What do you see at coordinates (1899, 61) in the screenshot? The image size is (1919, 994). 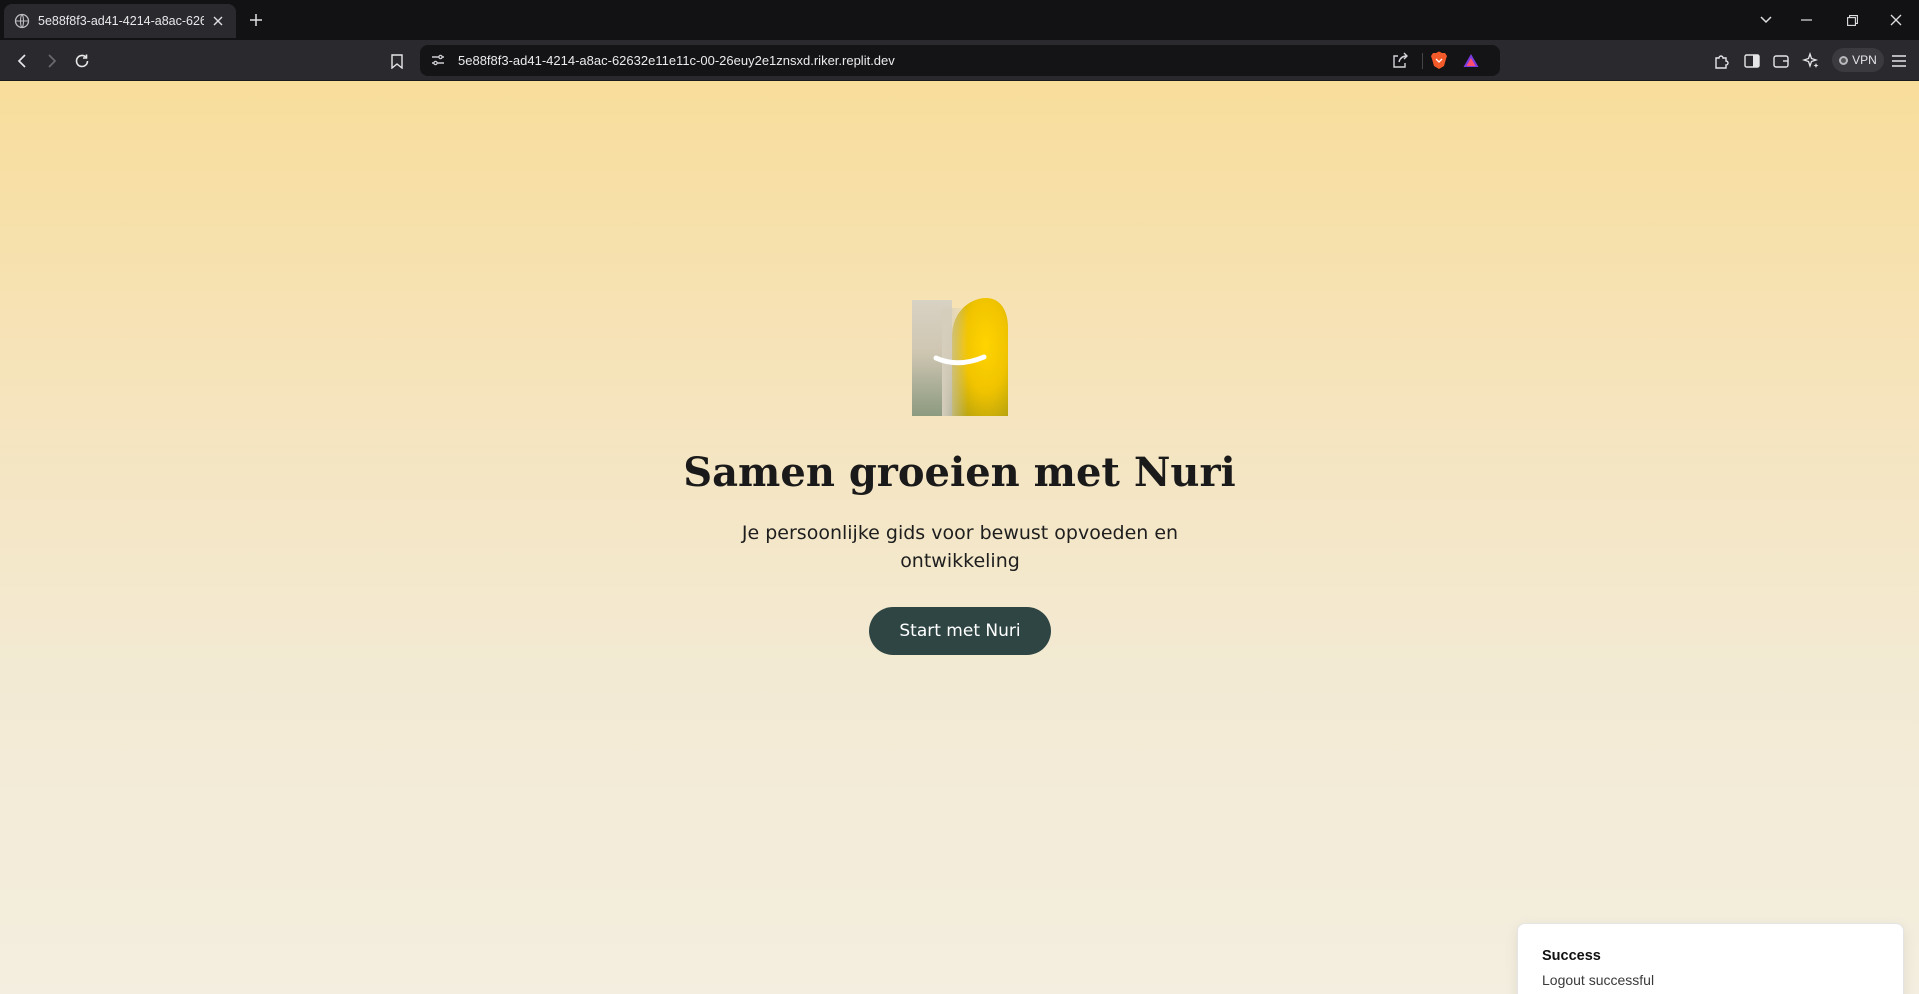 I see `menu-icon` at bounding box center [1899, 61].